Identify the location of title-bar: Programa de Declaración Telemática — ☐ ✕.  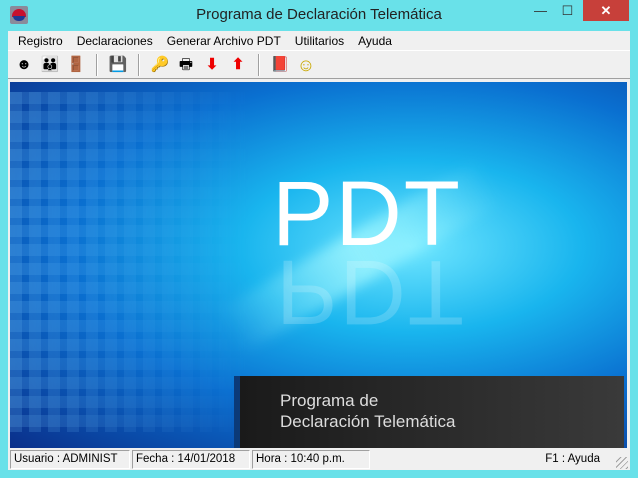
(319, 15).